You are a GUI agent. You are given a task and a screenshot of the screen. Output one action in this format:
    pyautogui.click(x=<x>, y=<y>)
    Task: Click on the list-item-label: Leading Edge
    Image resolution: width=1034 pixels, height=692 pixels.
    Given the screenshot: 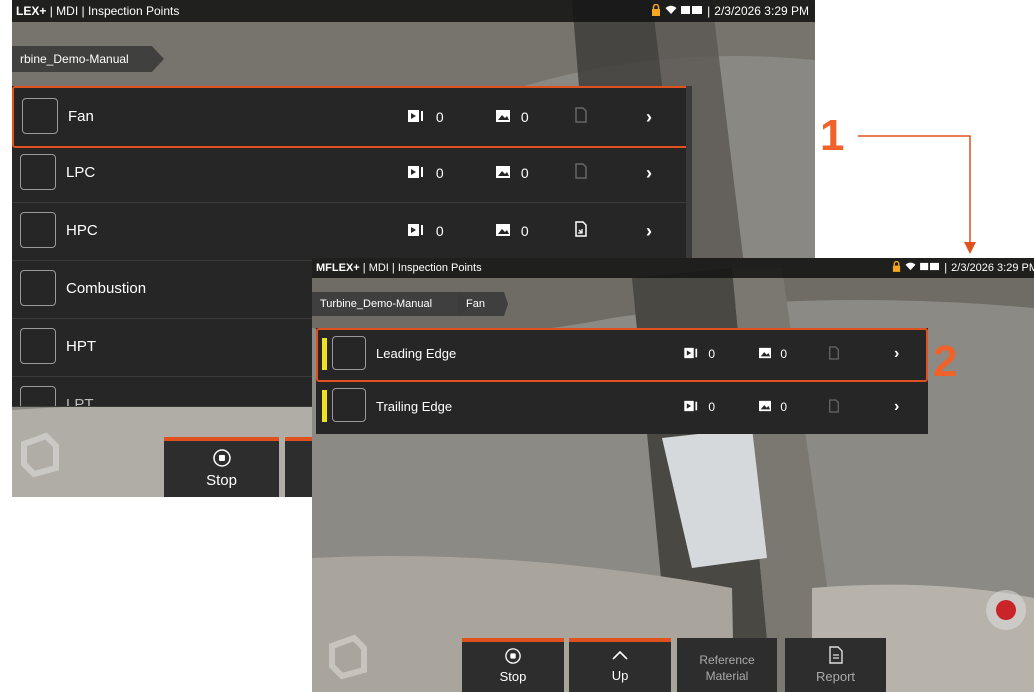 What is the action you would take?
    pyautogui.click(x=416, y=353)
    